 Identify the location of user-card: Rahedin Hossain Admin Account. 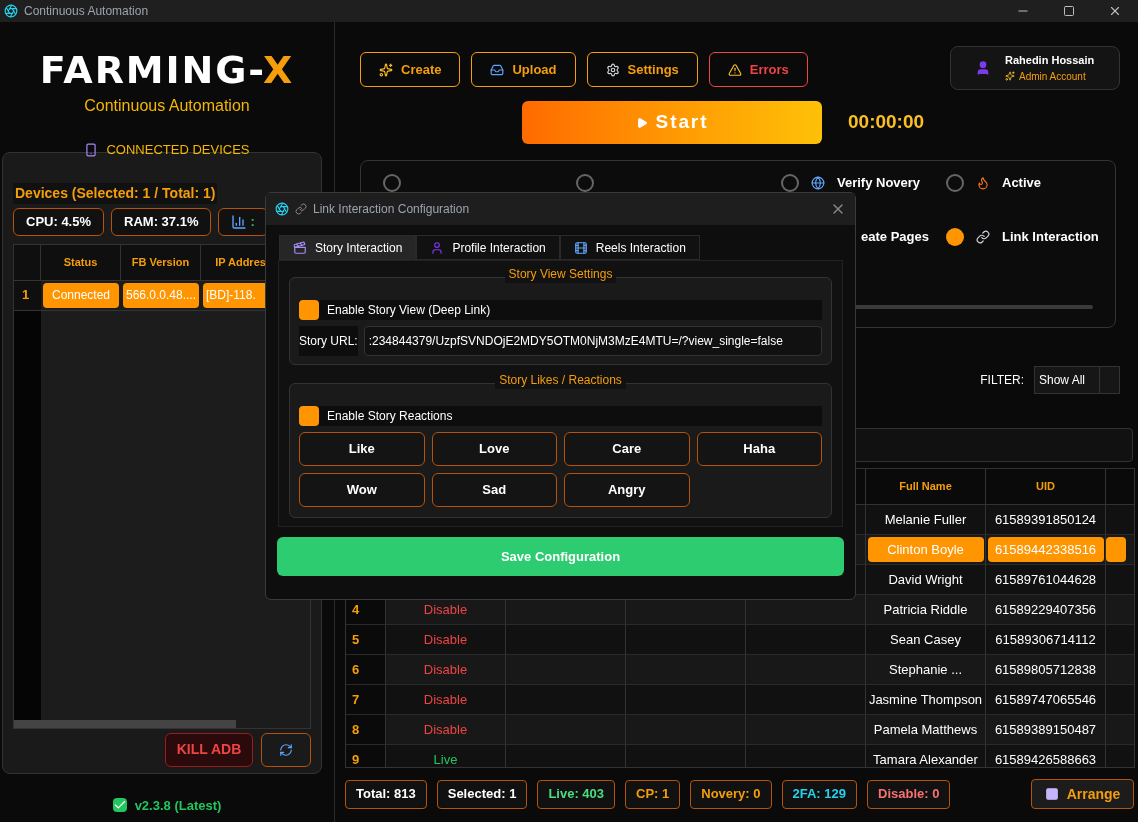
(1035, 68).